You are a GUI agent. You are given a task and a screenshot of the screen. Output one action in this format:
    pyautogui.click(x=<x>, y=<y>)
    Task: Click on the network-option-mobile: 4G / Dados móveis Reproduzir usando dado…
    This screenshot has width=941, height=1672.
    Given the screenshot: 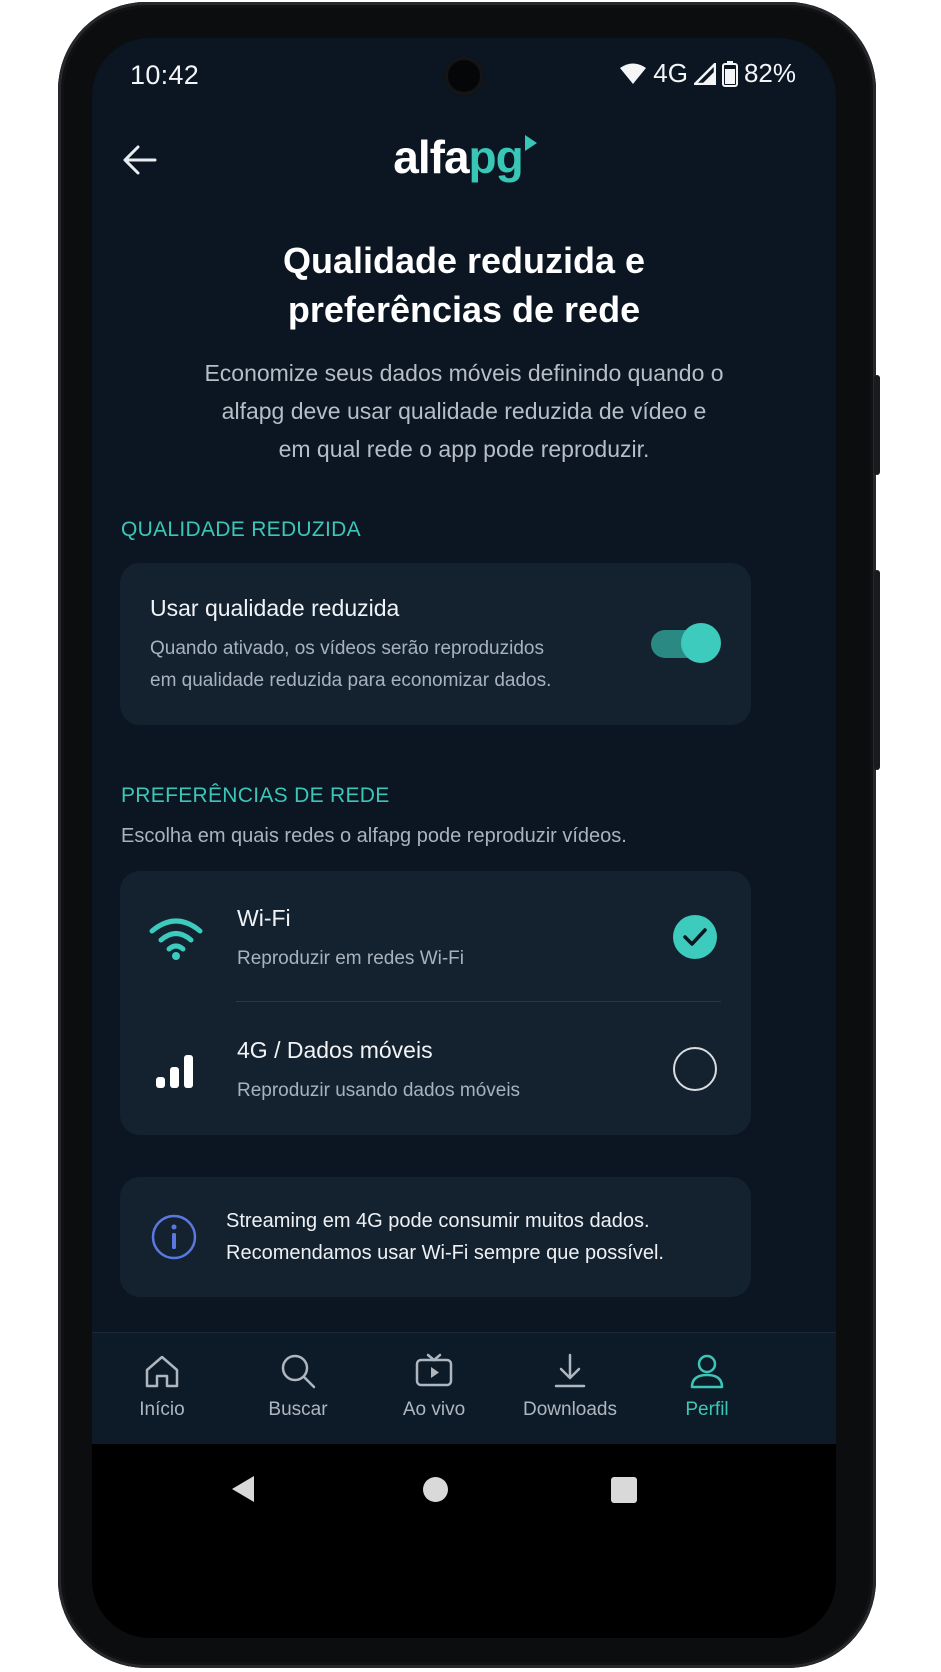 What is the action you would take?
    pyautogui.click(x=435, y=1068)
    